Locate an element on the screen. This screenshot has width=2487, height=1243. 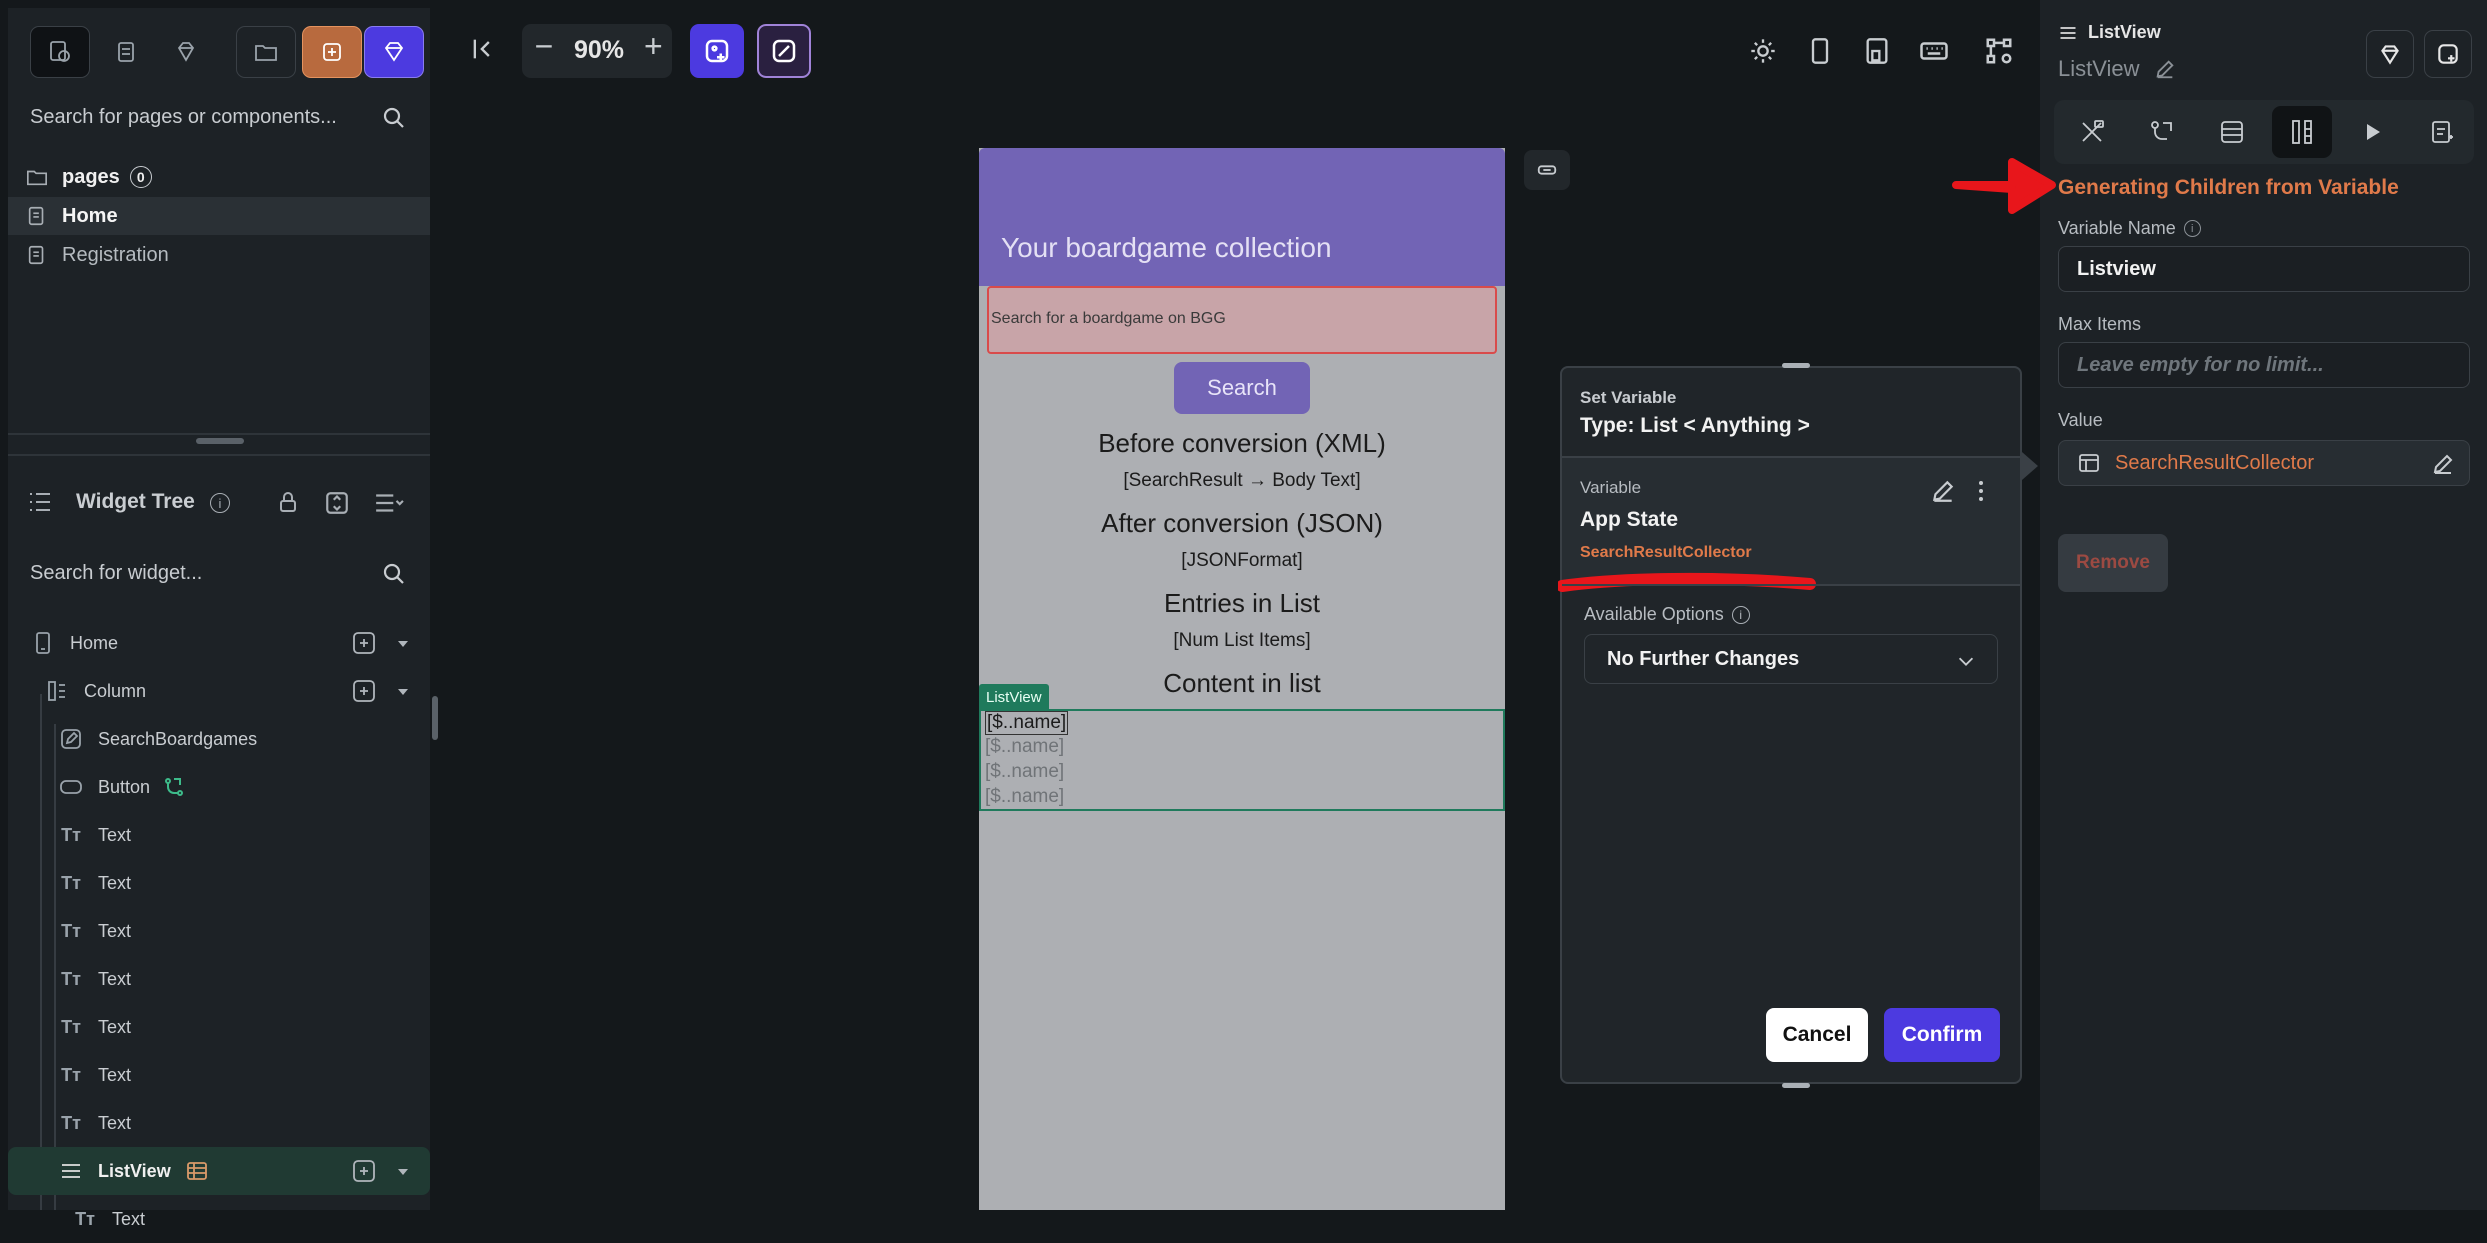
value-field: SearchResultCollector is located at coordinates (2264, 463).